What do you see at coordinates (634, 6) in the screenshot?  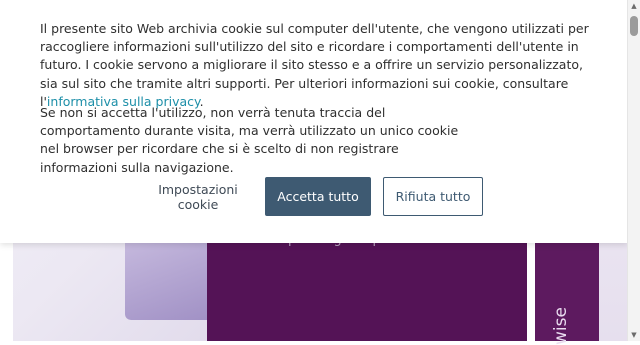 I see `scroll-up-icon: ▲` at bounding box center [634, 6].